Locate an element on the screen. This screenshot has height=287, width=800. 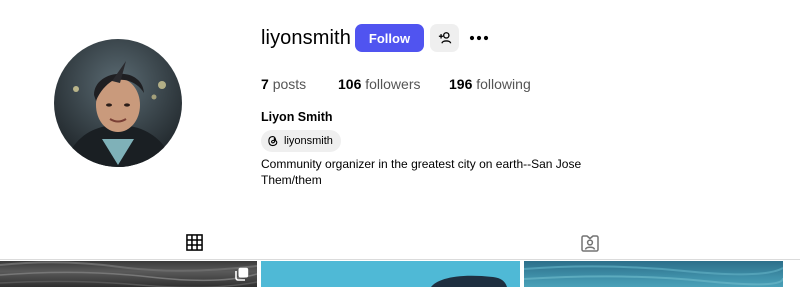
profile-avatar is located at coordinates (118, 103).